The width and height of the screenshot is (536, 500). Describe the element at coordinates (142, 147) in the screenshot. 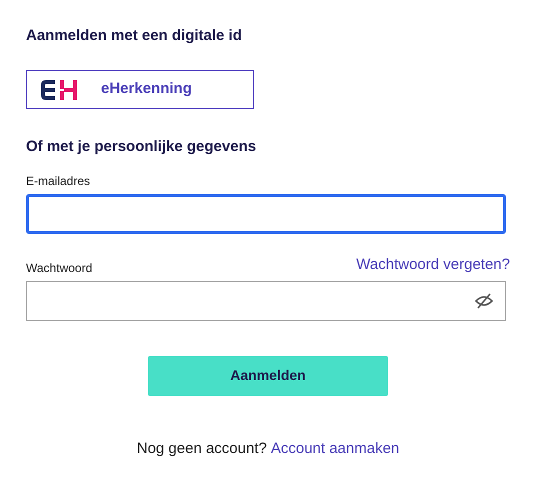

I see `section-heading: Of met je persoonlijke gegevens` at that location.